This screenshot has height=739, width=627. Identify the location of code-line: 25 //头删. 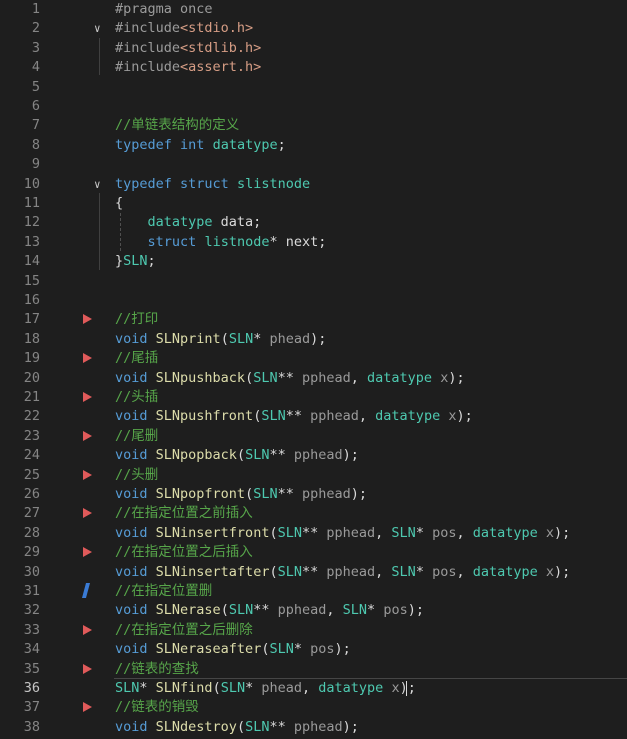
(313, 475).